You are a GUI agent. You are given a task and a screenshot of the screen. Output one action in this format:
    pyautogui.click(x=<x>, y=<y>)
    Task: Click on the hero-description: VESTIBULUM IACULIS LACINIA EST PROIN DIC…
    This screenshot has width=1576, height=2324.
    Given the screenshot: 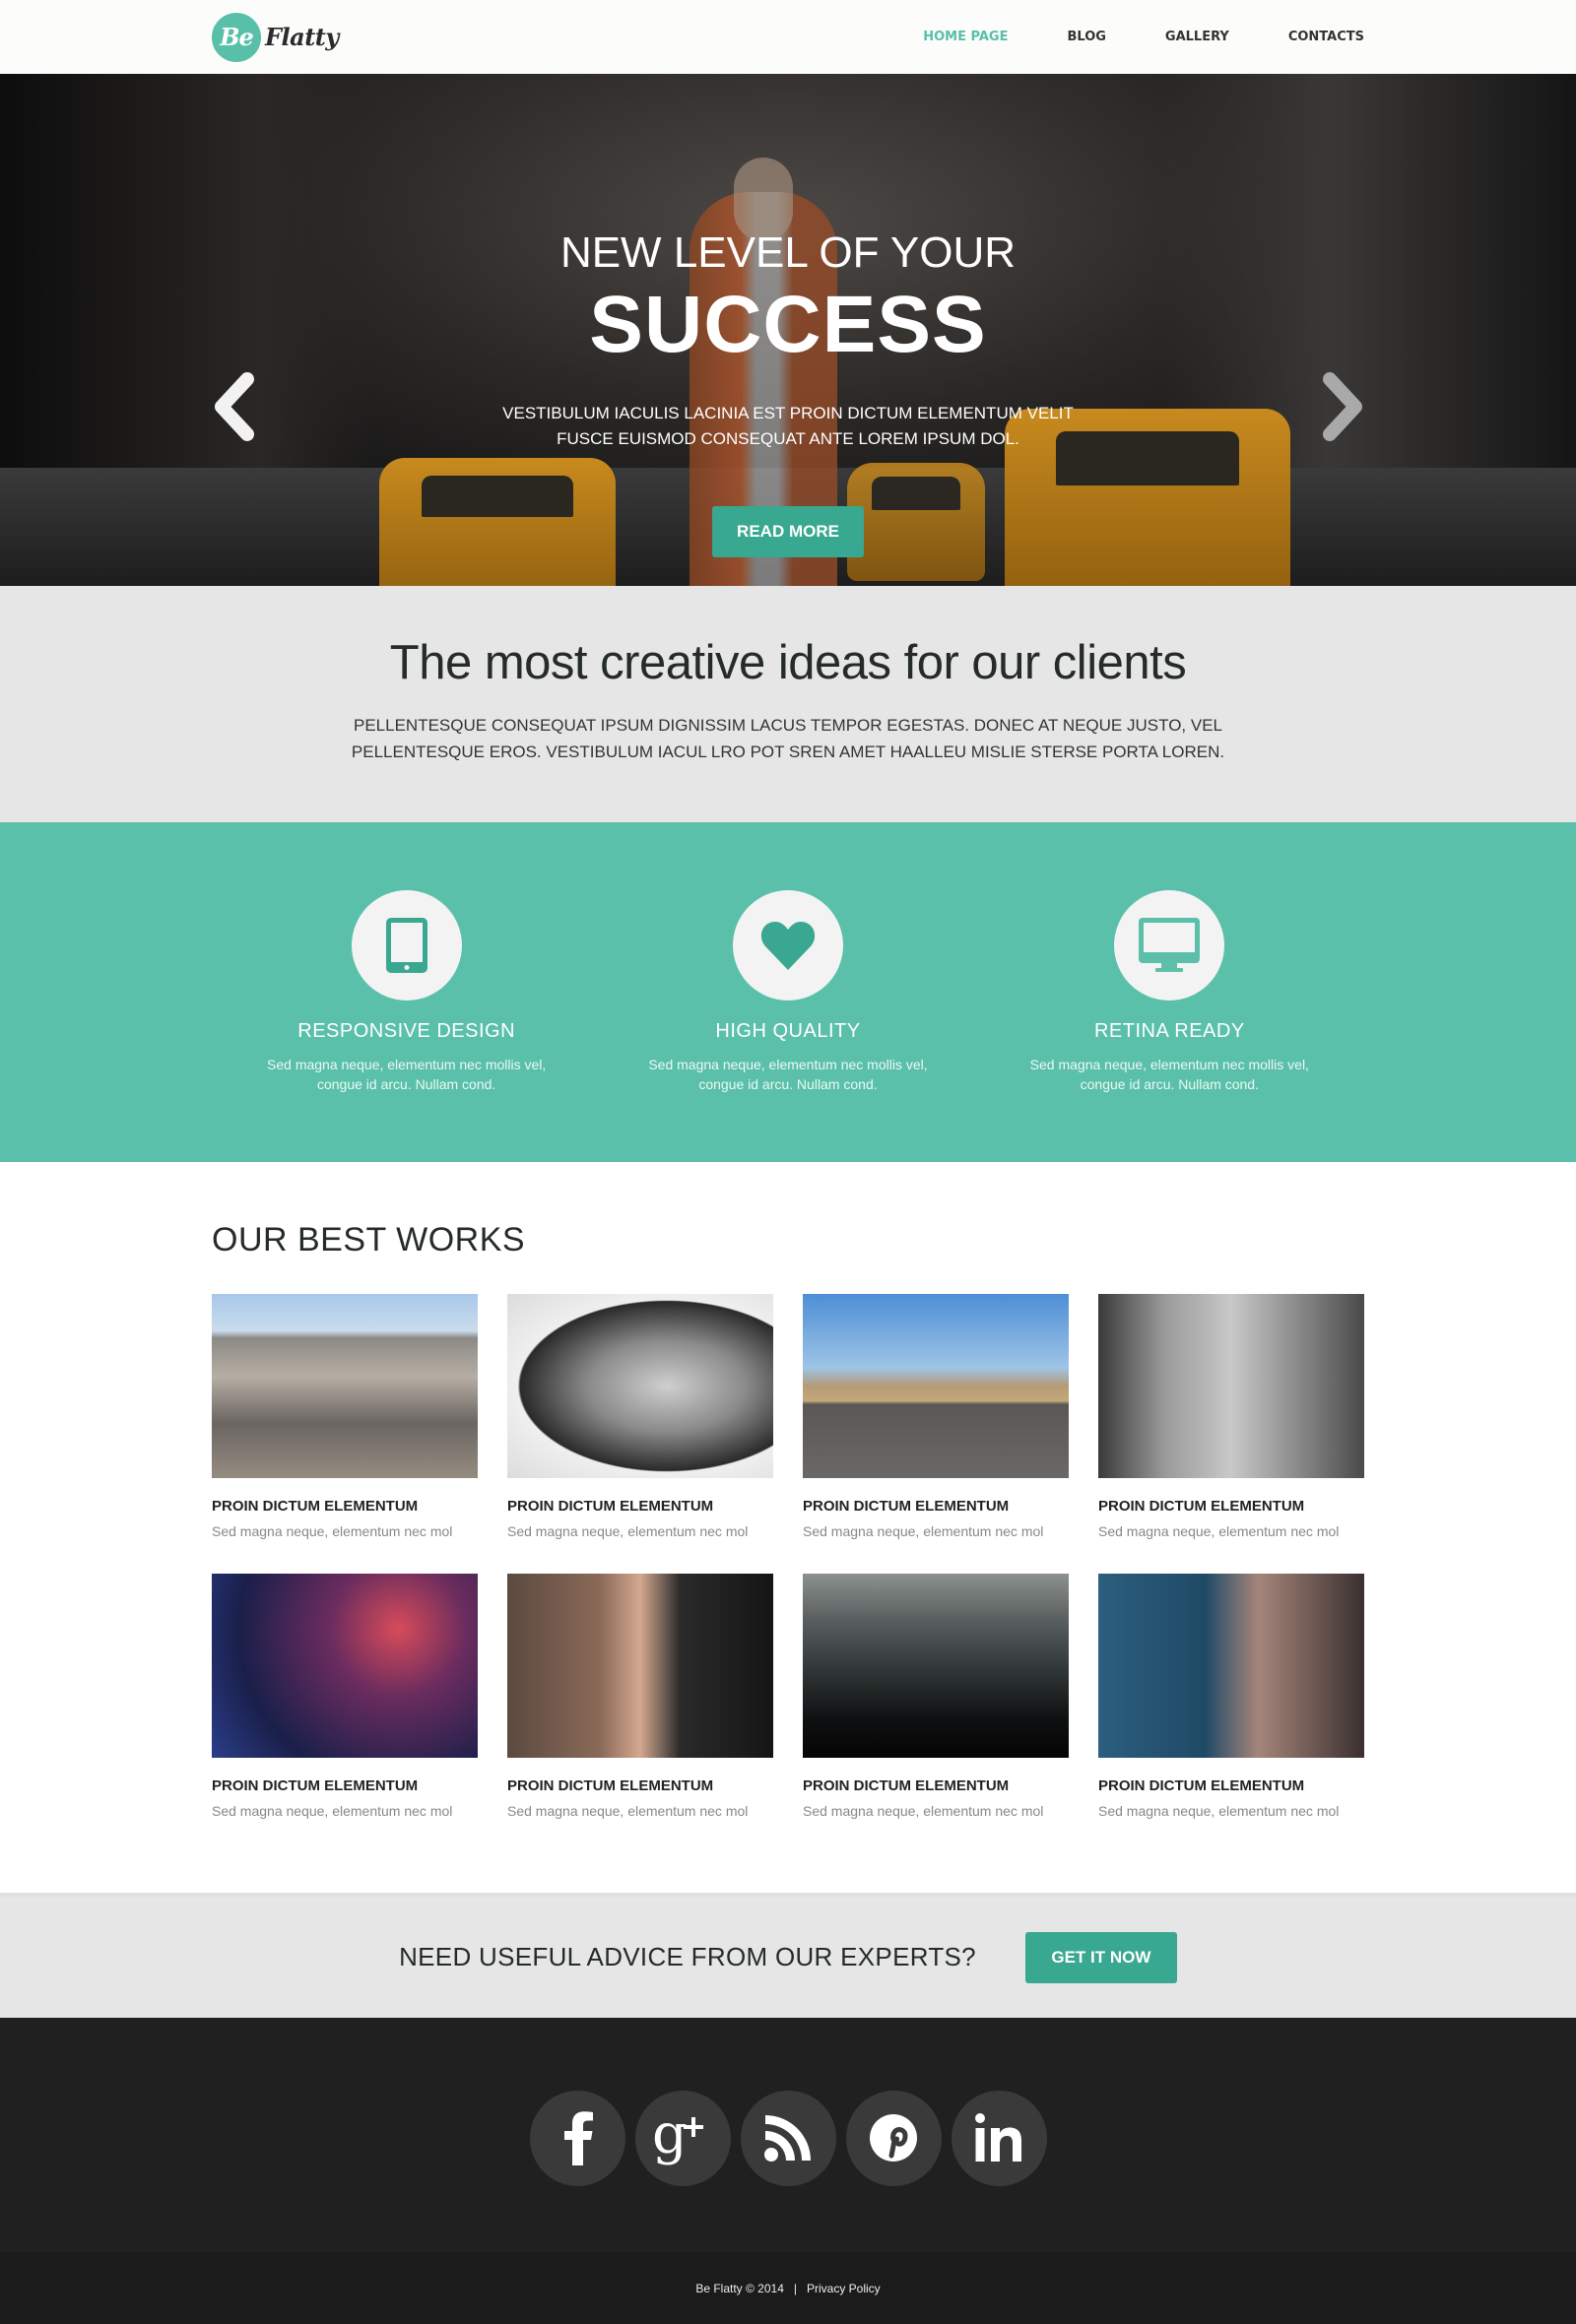 What is the action you would take?
    pyautogui.click(x=788, y=426)
    